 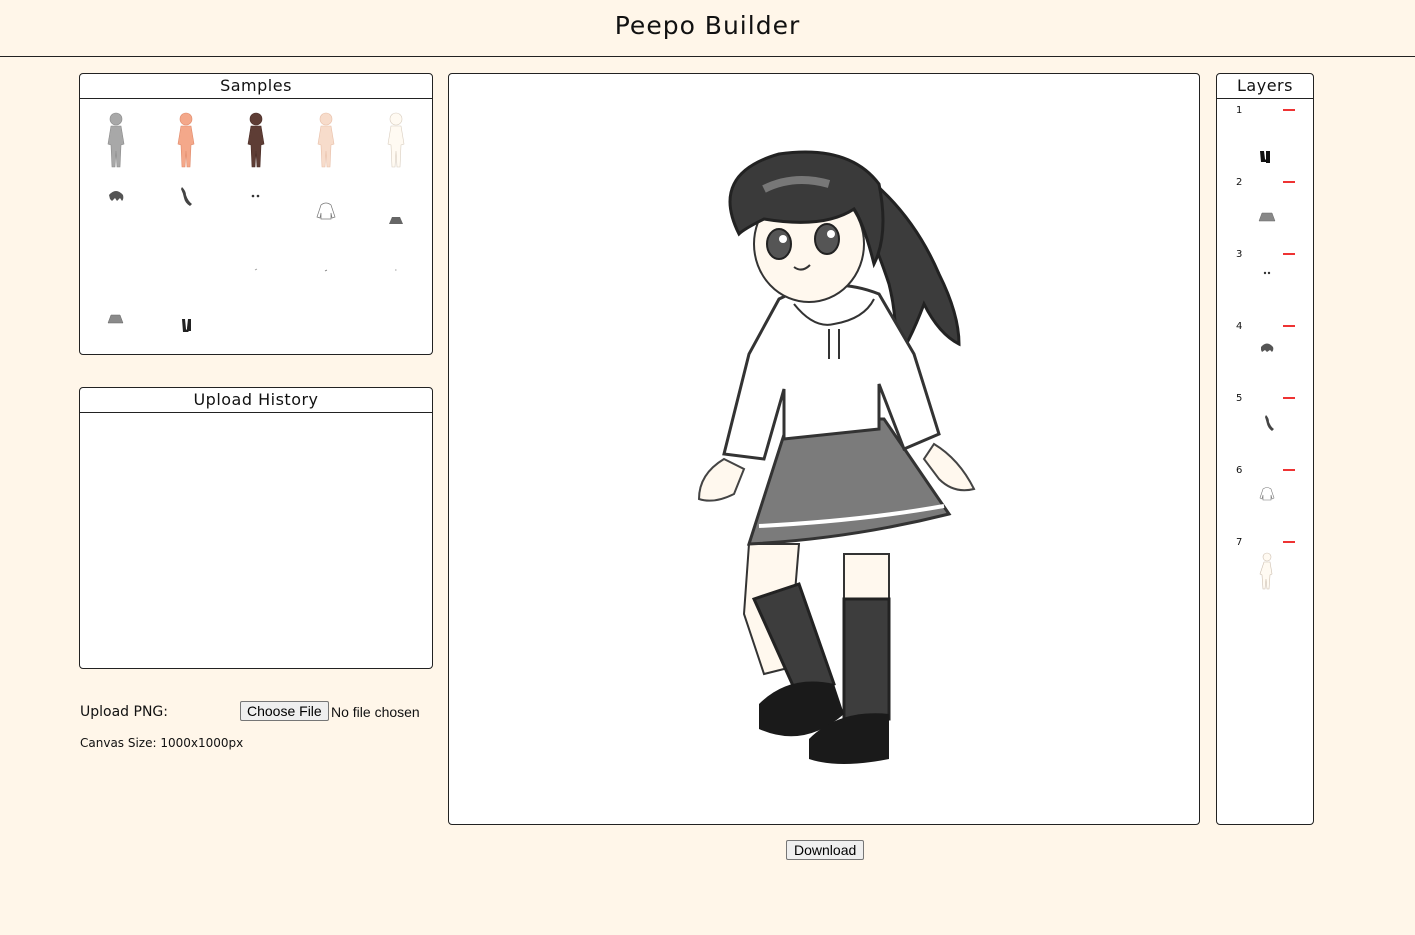 I want to click on sample-hoodie, so click(x=326, y=210).